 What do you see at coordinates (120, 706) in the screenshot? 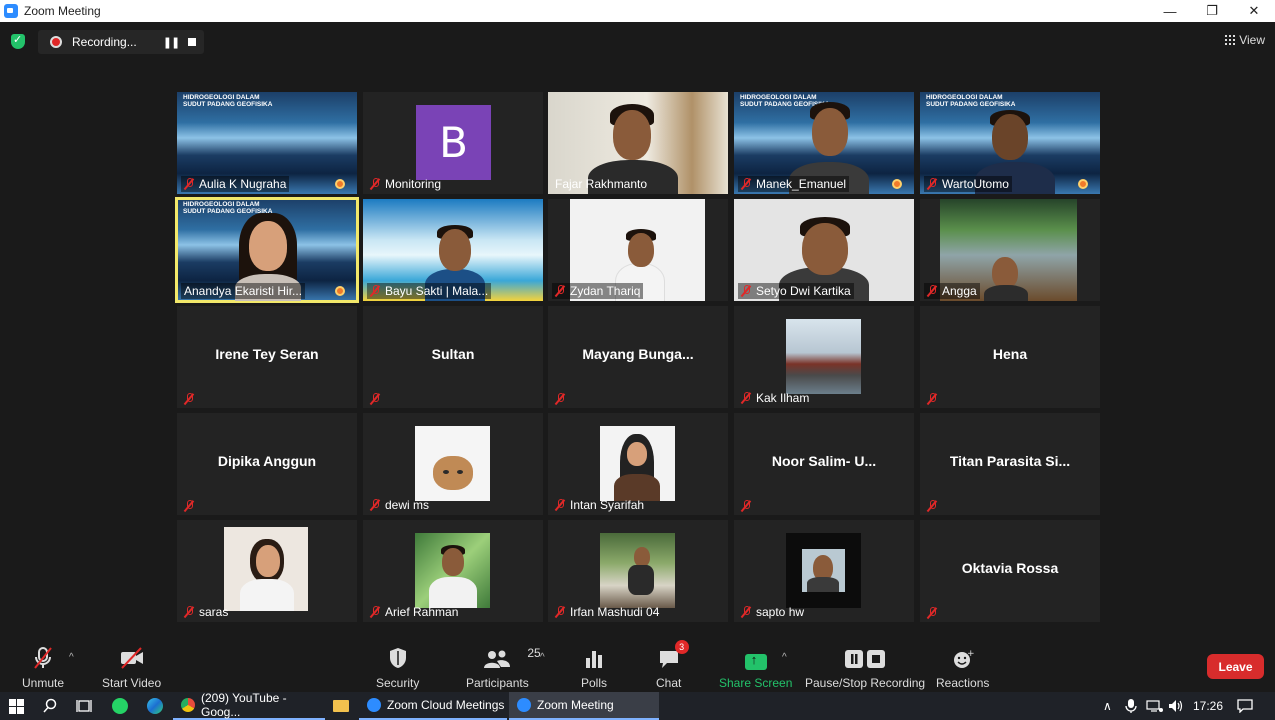
I see `whatsapp-button` at bounding box center [120, 706].